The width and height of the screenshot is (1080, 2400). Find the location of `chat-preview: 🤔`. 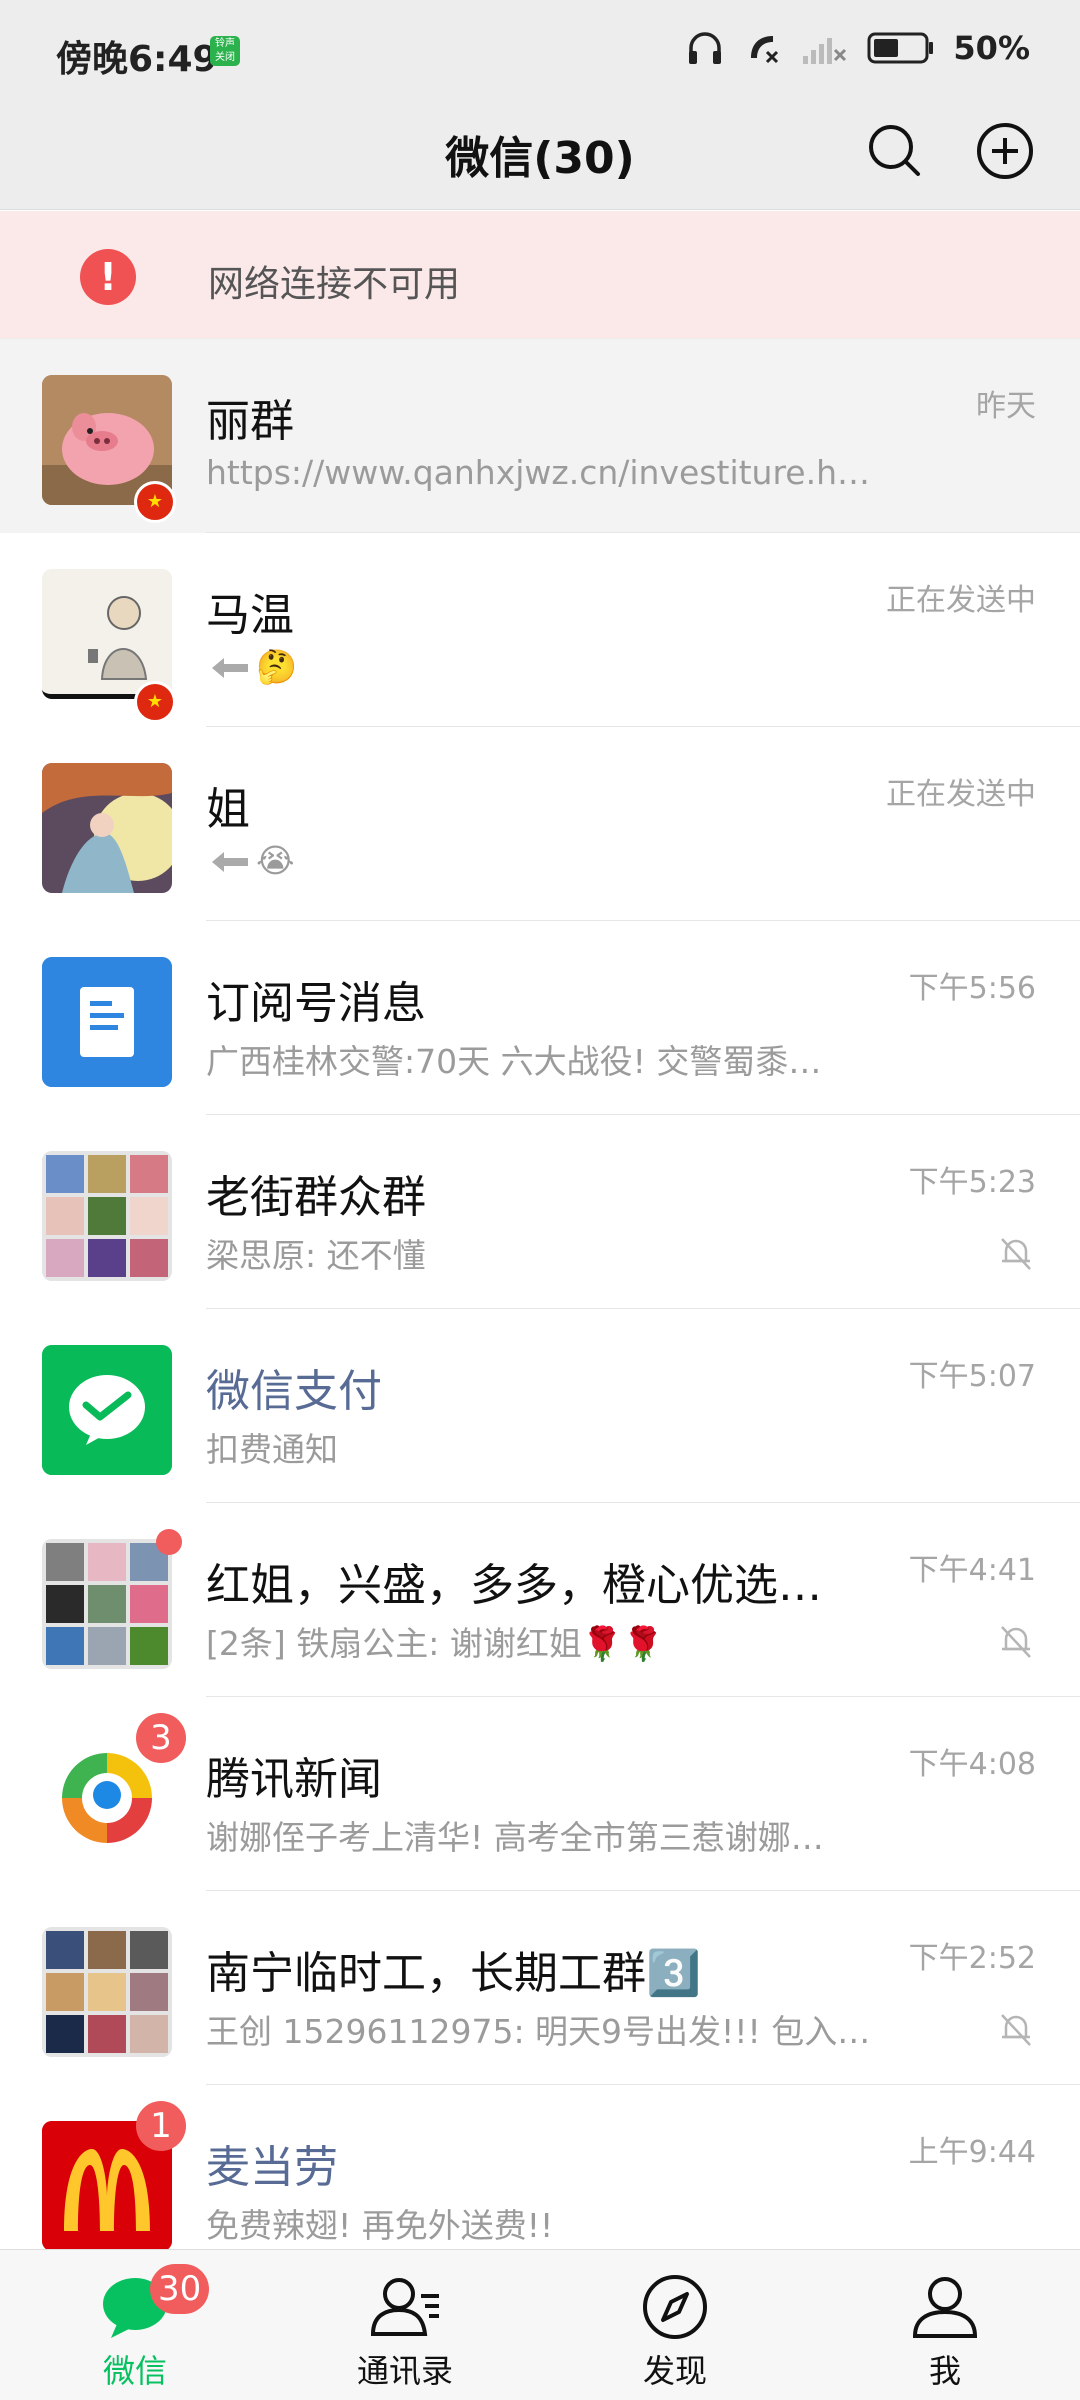

chat-preview: 🤔 is located at coordinates (277, 666).